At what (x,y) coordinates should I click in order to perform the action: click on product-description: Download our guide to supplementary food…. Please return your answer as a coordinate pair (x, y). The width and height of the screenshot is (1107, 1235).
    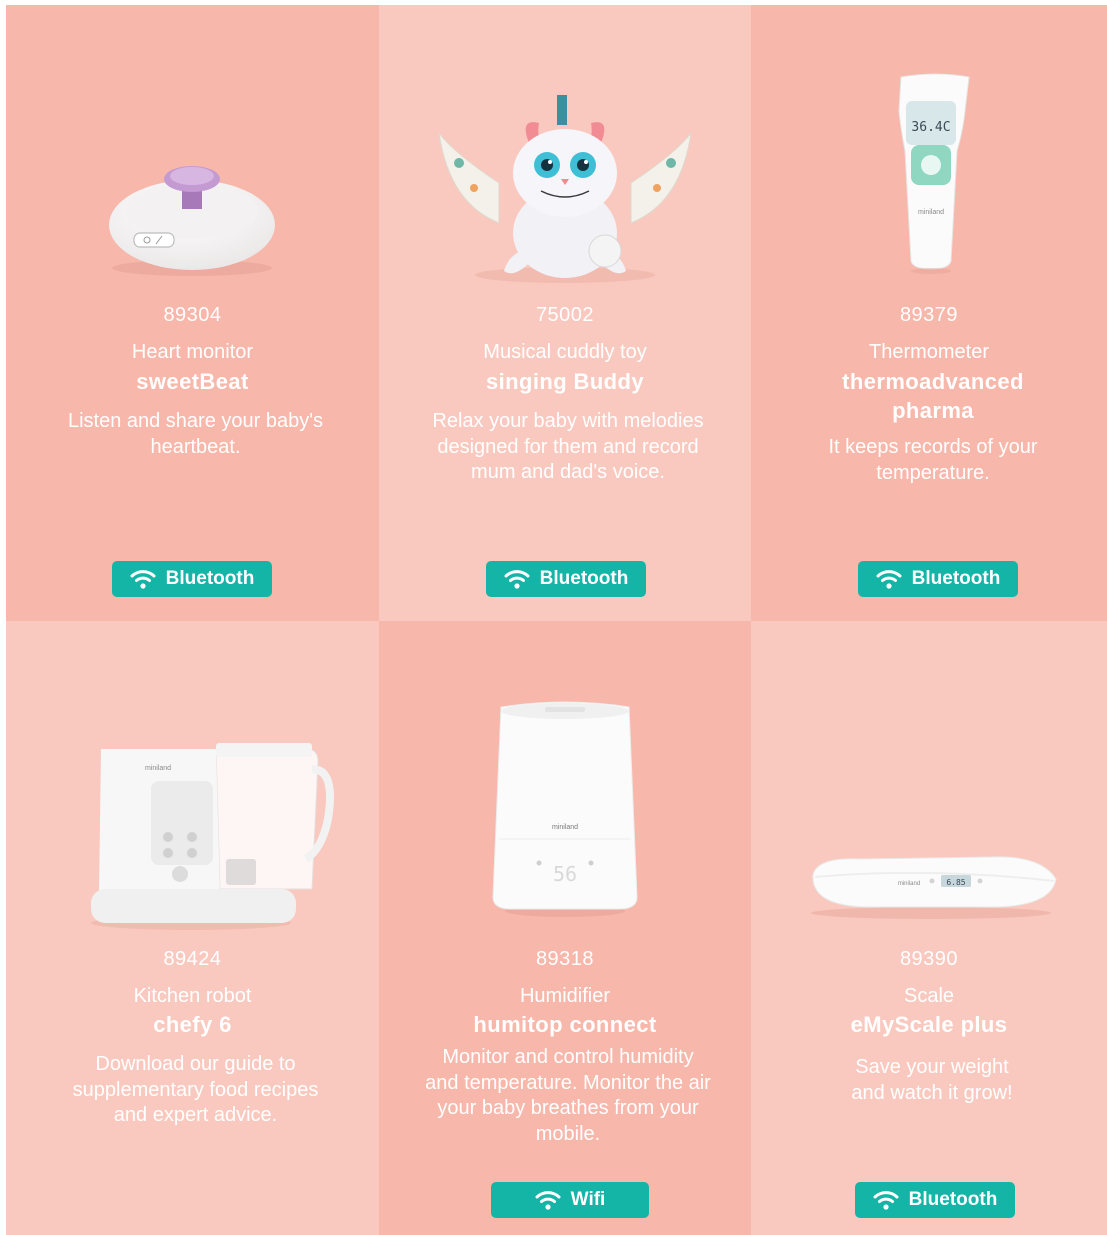
    Looking at the image, I should click on (195, 1089).